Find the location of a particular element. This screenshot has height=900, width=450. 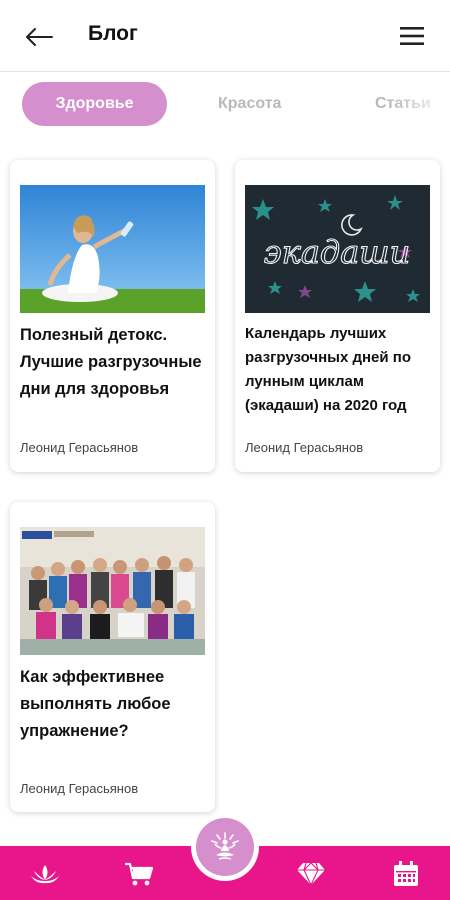

tab-beauty: Красота is located at coordinates (249, 104).